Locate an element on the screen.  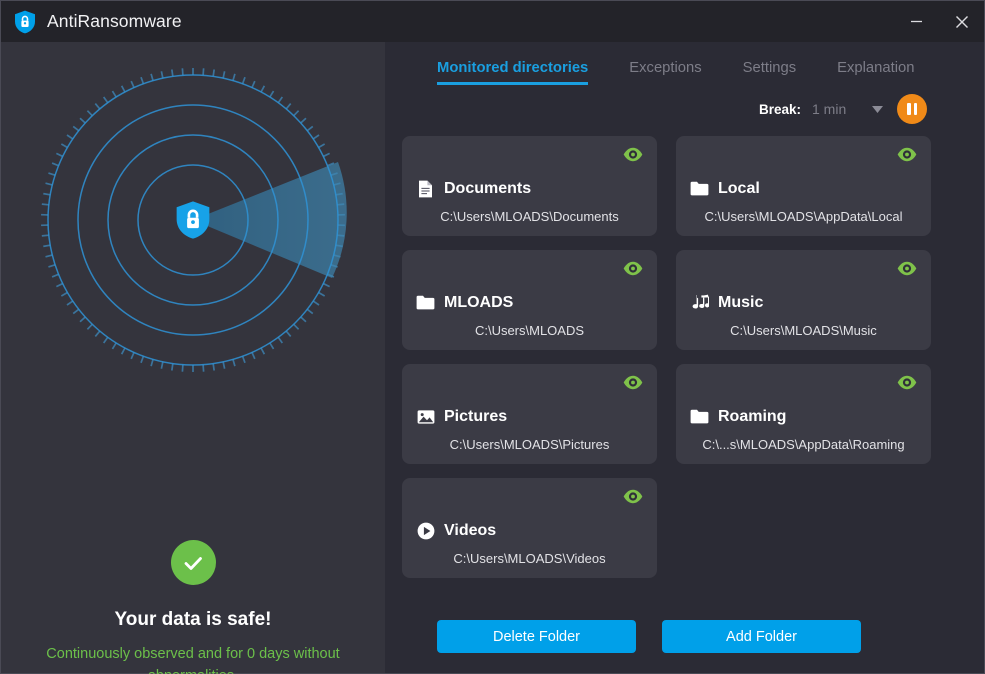
close-button is located at coordinates (961, 21).